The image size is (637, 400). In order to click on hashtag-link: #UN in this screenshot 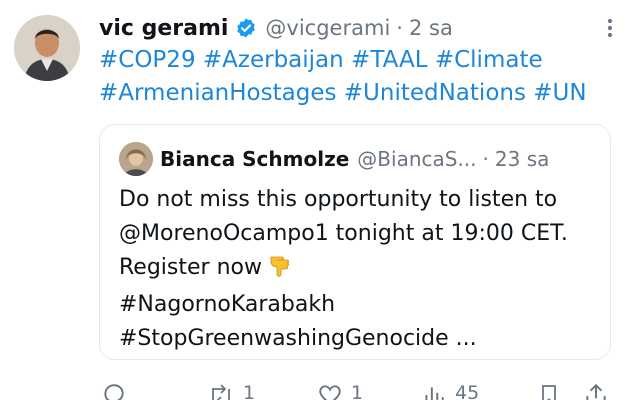, I will do `click(559, 93)`.